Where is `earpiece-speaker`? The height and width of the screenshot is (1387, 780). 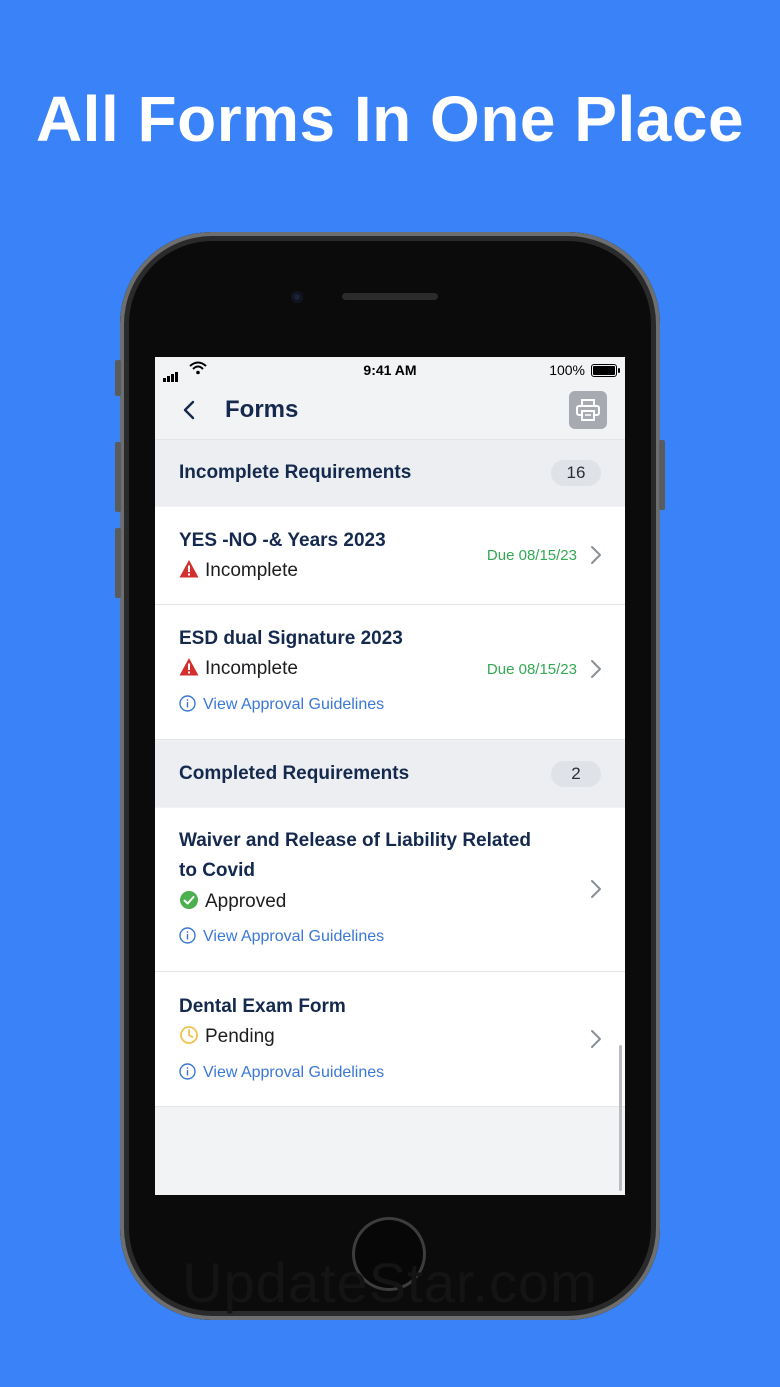 earpiece-speaker is located at coordinates (390, 296).